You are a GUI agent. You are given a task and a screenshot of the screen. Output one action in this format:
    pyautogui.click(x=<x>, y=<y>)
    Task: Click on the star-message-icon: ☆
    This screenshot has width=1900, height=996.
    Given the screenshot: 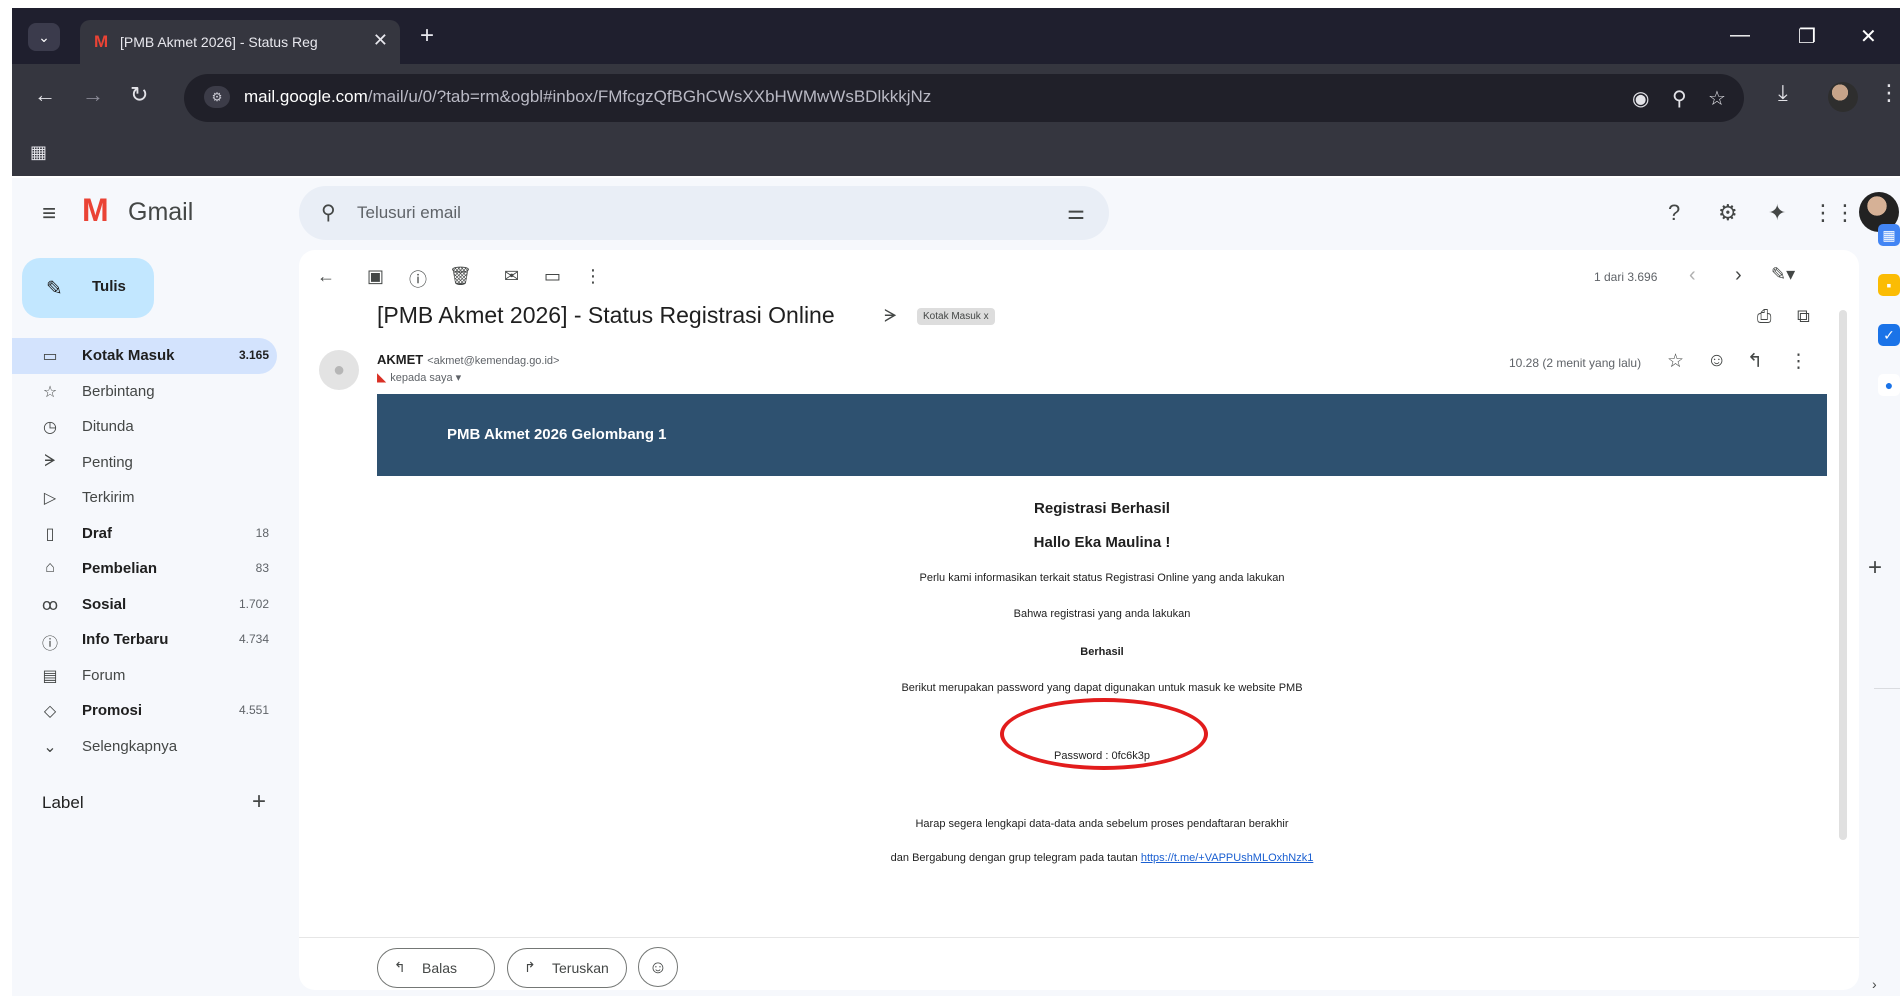 What is the action you would take?
    pyautogui.click(x=1675, y=361)
    